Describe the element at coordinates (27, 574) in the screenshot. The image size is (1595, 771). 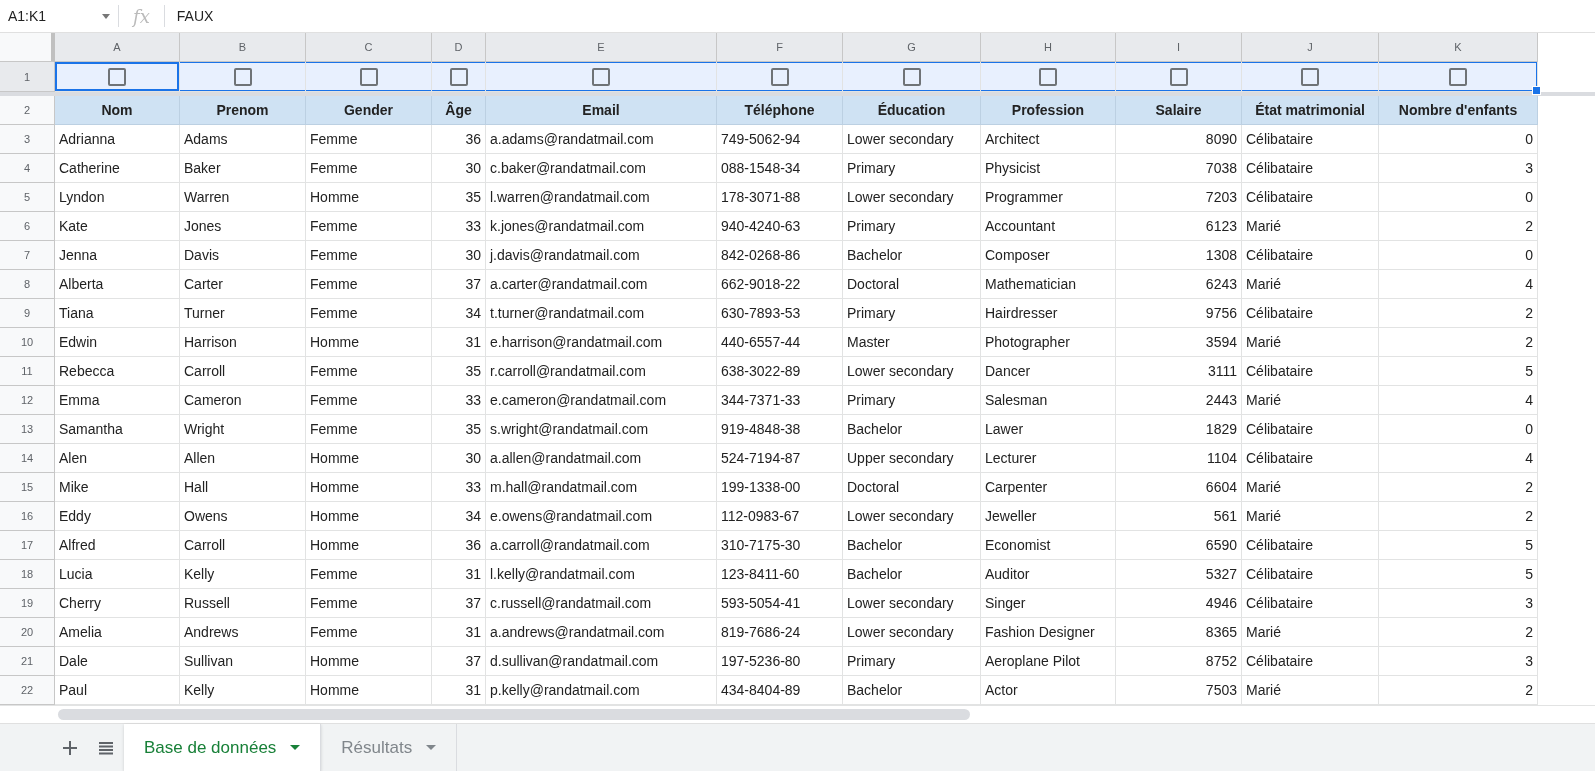
I see `row-header: 18` at that location.